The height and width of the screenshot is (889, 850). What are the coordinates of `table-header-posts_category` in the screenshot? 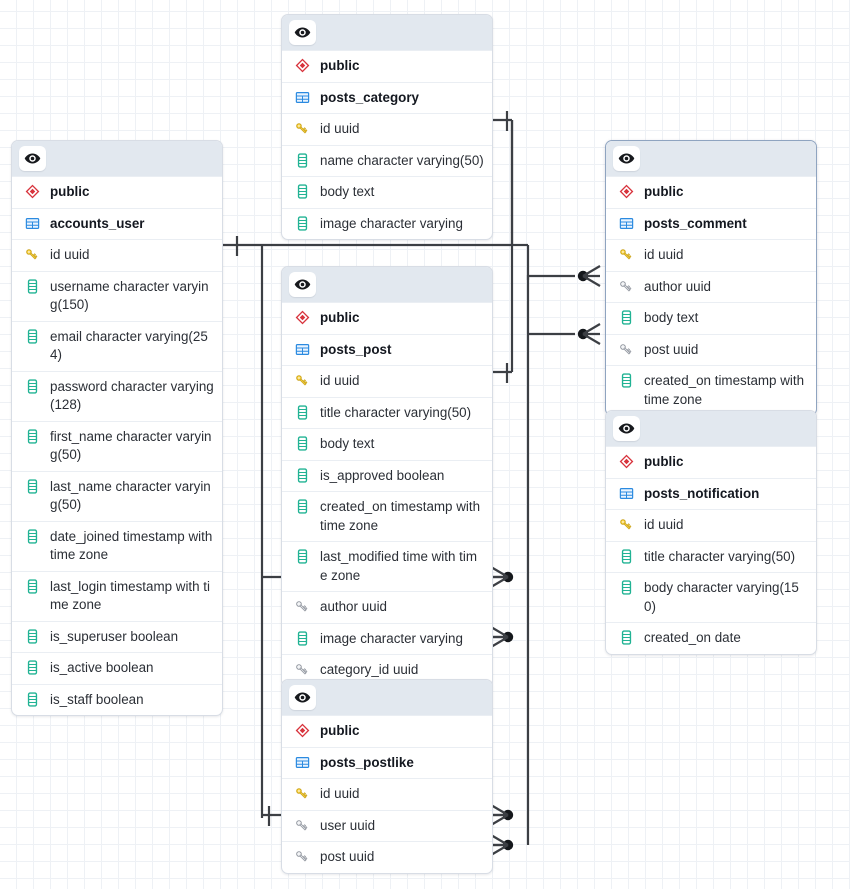 It's located at (387, 32).